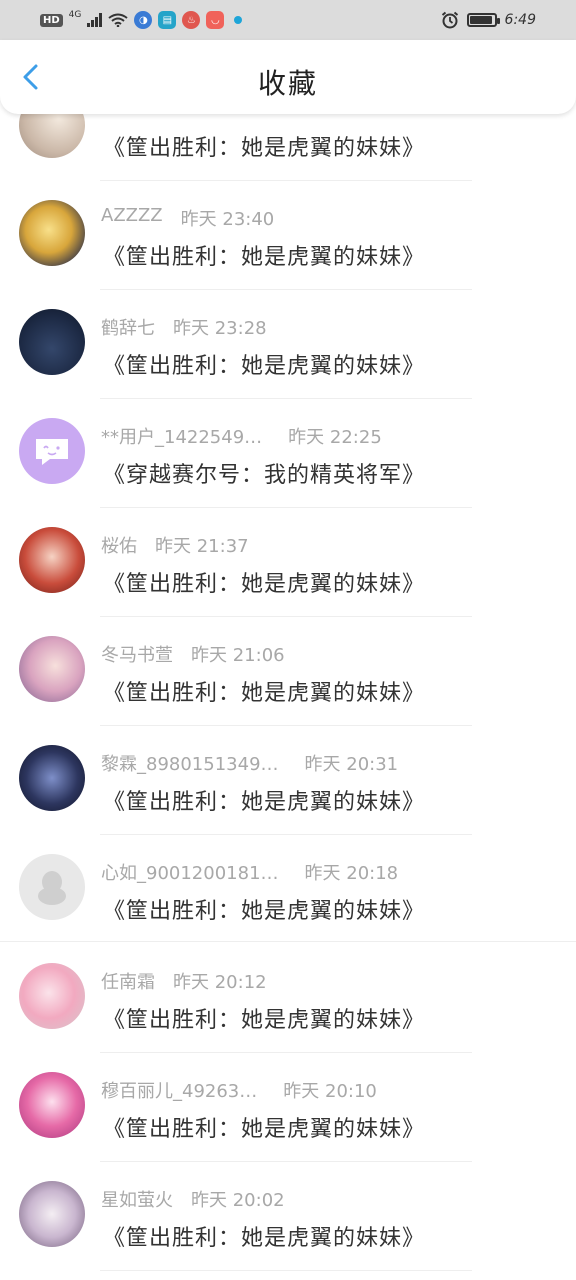 The width and height of the screenshot is (576, 1280). What do you see at coordinates (288, 998) in the screenshot?
I see `list-item: 任南霜 昨天 20:12 《筐出胜利：她是虎翼的妹妹》` at bounding box center [288, 998].